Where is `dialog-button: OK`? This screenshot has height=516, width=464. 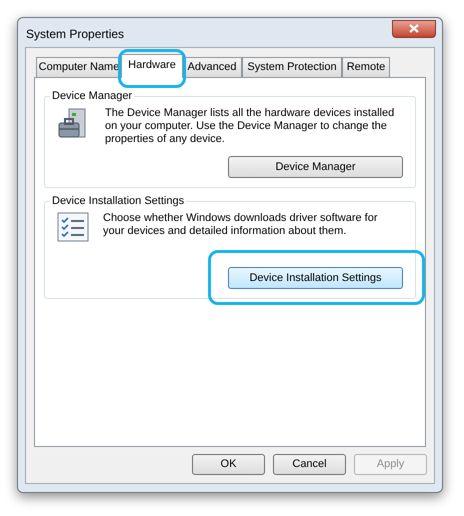
dialog-button: OK is located at coordinates (228, 464).